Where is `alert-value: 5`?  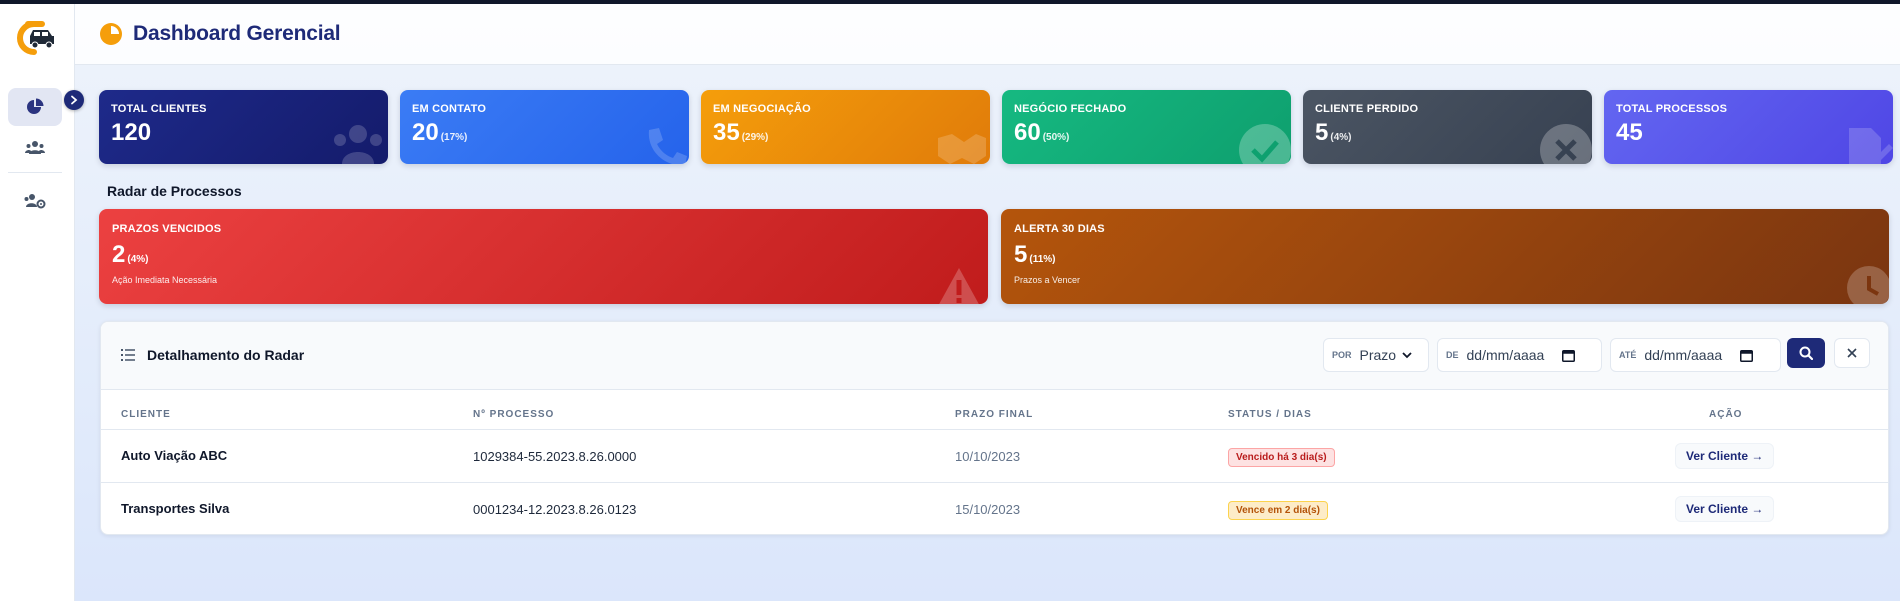 alert-value: 5 is located at coordinates (1021, 254).